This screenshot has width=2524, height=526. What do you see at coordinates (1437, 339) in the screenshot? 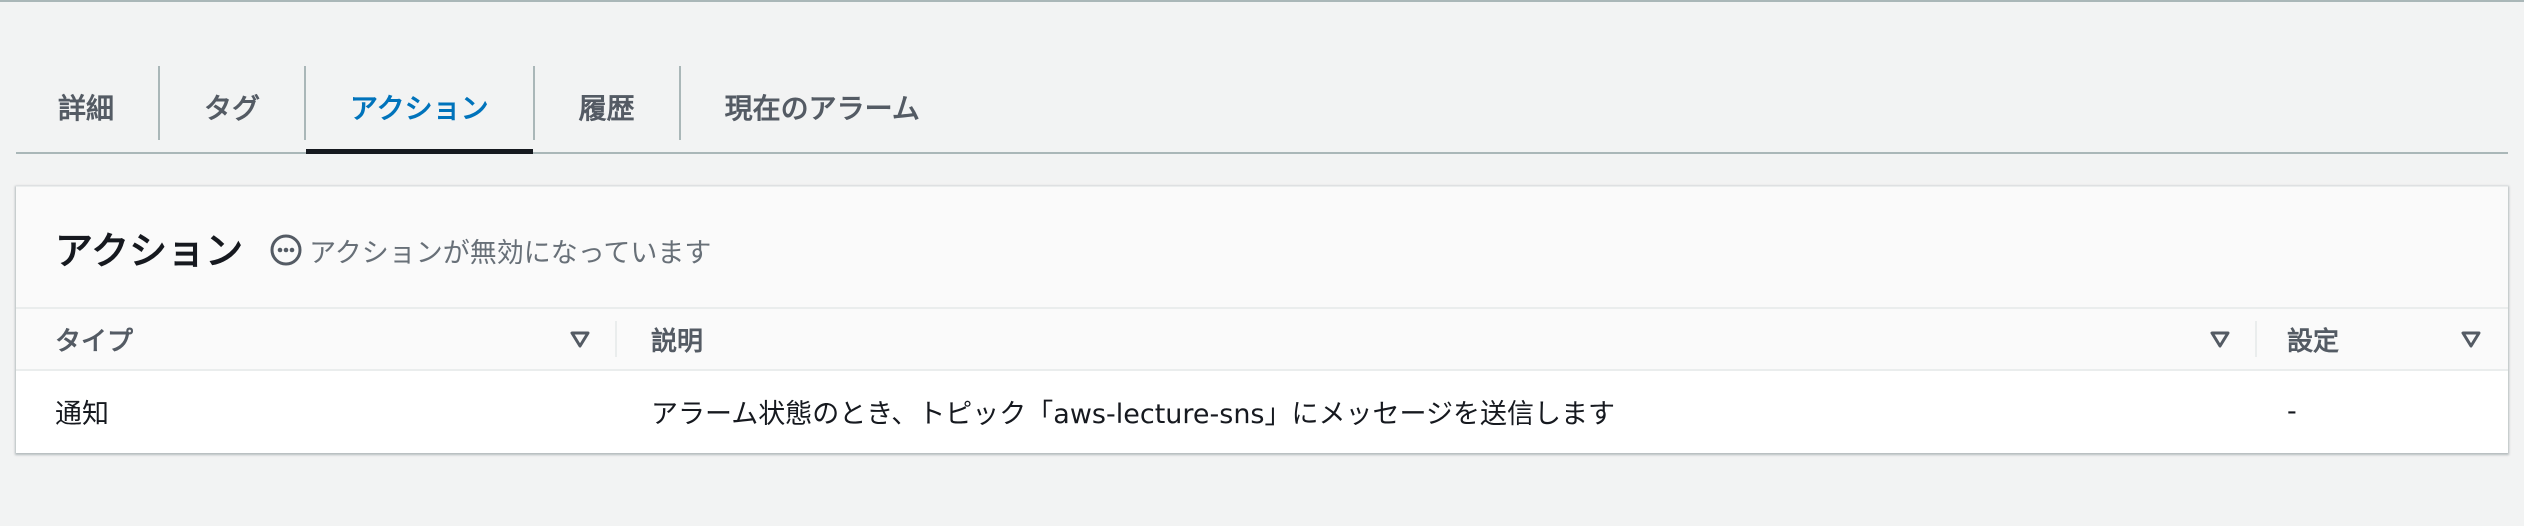
I see `column-header-description: 説明` at bounding box center [1437, 339].